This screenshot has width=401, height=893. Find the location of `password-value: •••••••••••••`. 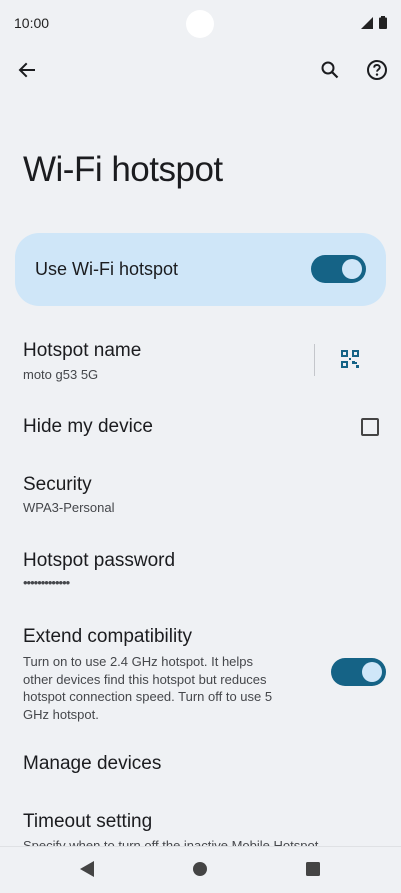

password-value: ••••••••••••• is located at coordinates (46, 582).